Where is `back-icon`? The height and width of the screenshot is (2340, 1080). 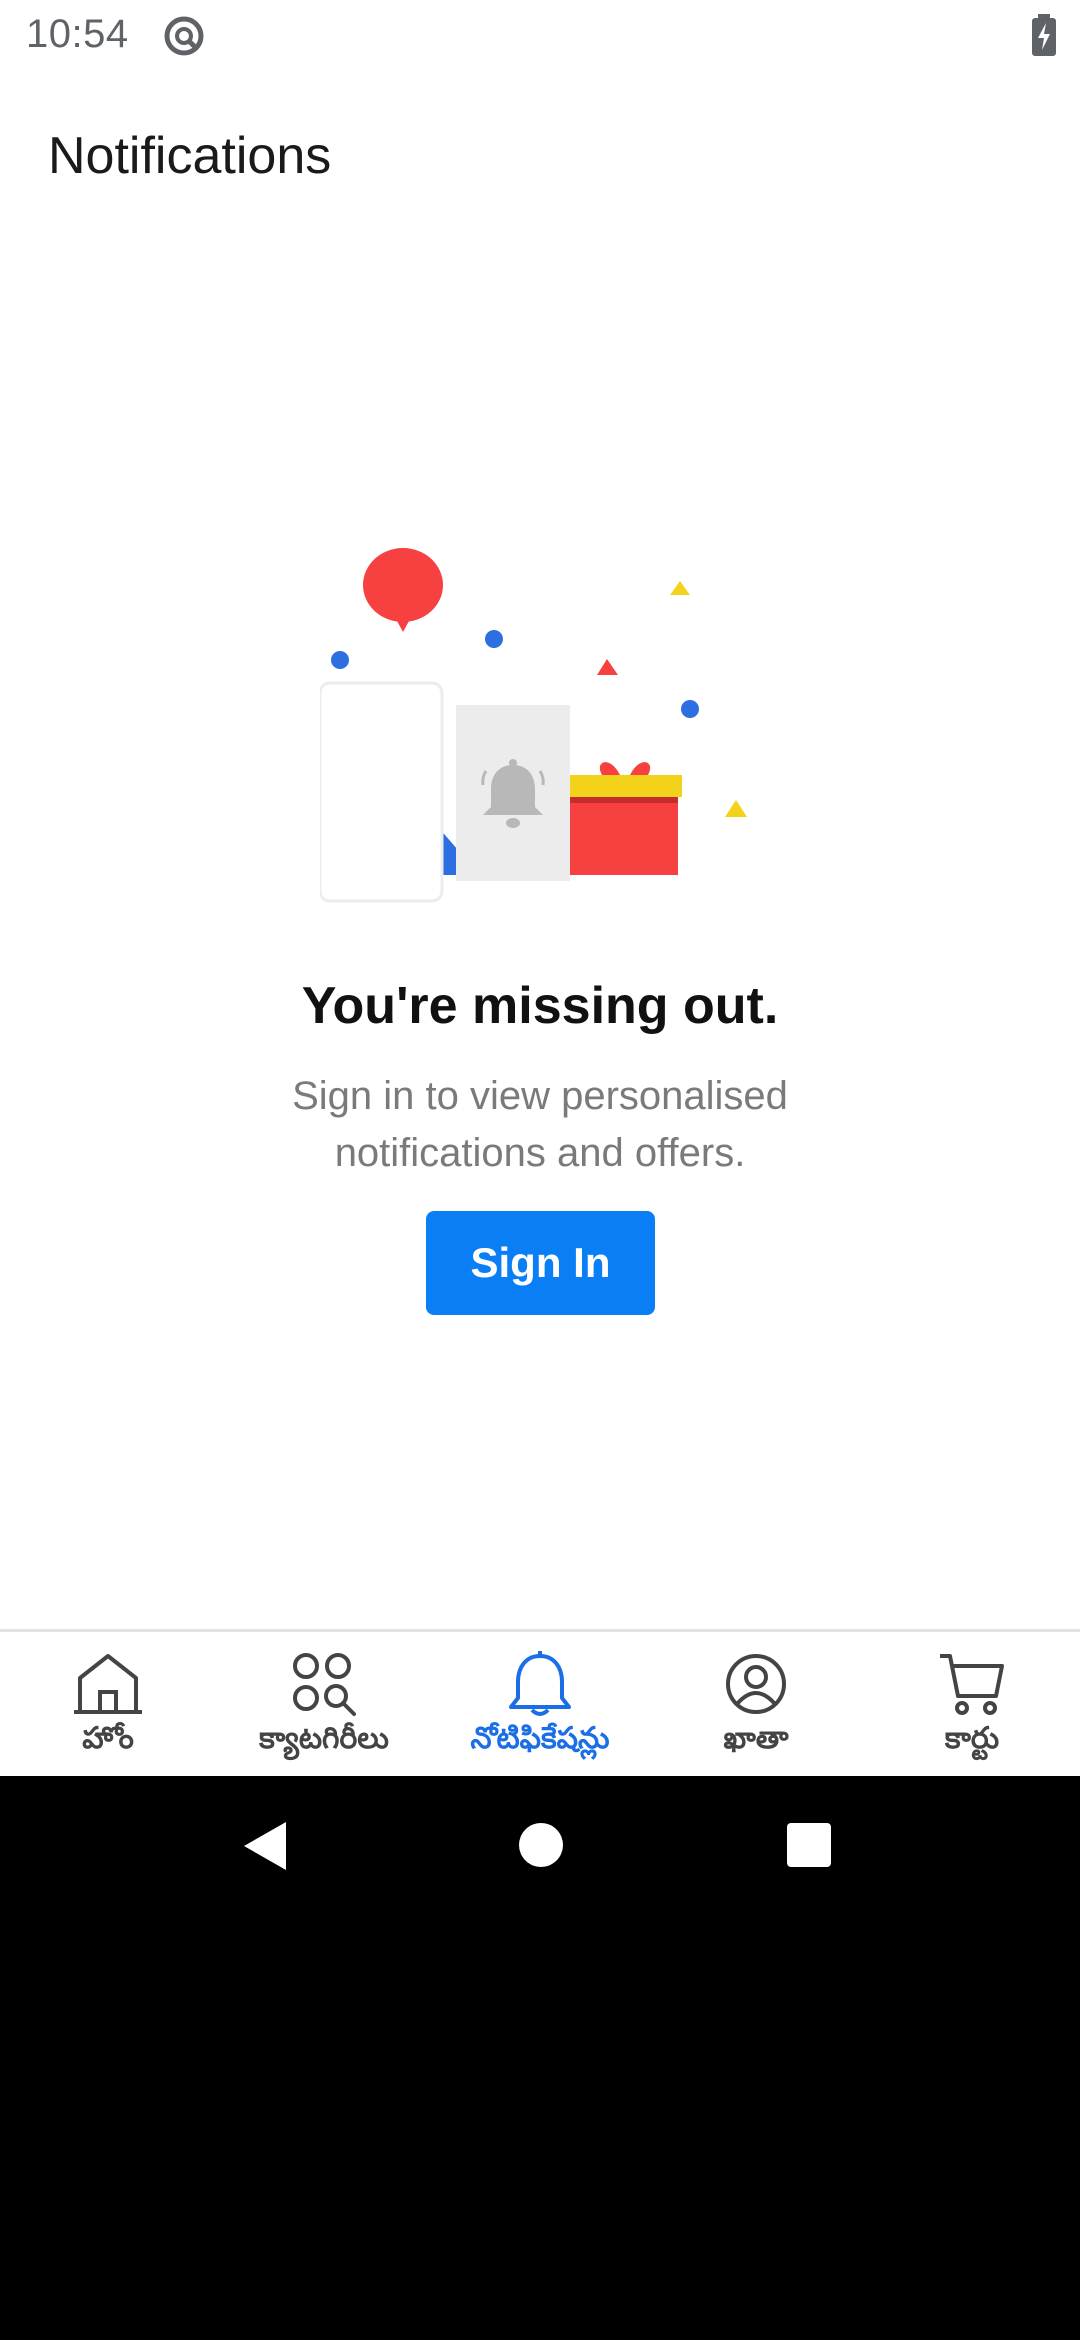 back-icon is located at coordinates (265, 1846).